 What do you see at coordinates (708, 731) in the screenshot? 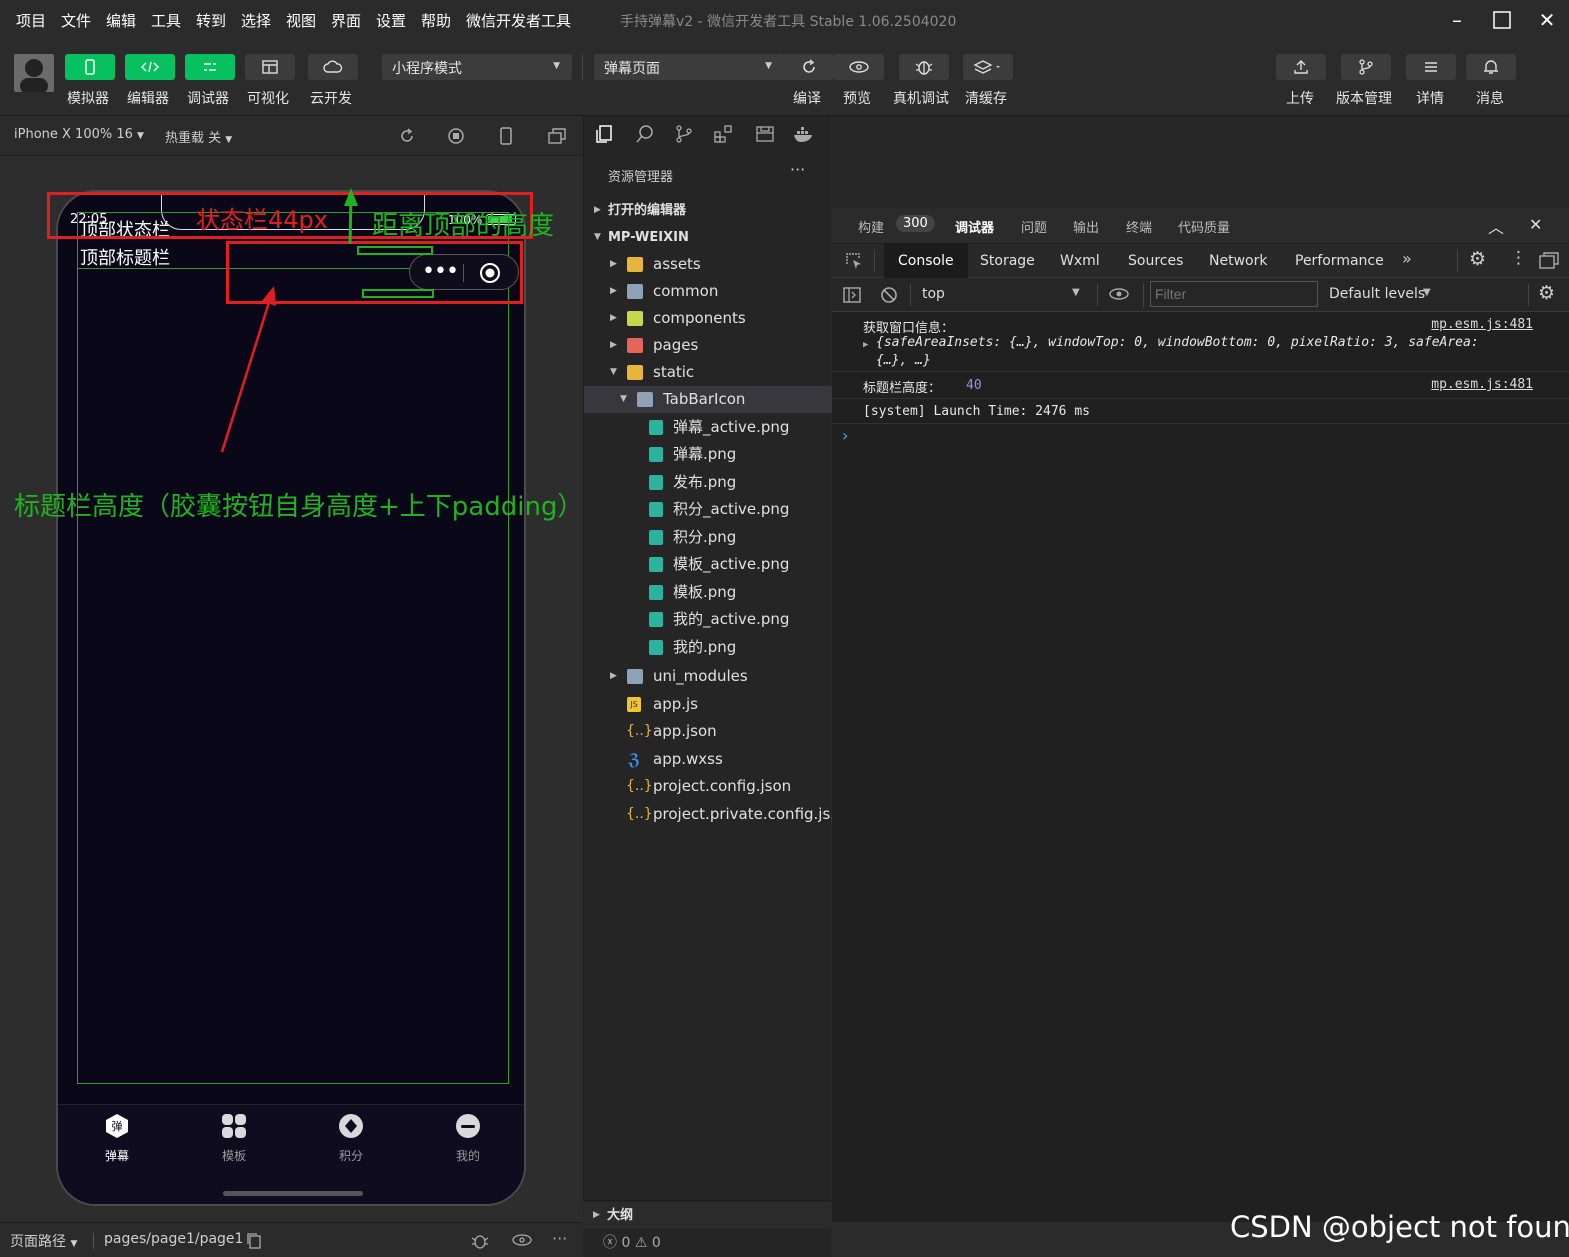
I see `tree-item-app-json: {..} app.json` at bounding box center [708, 731].